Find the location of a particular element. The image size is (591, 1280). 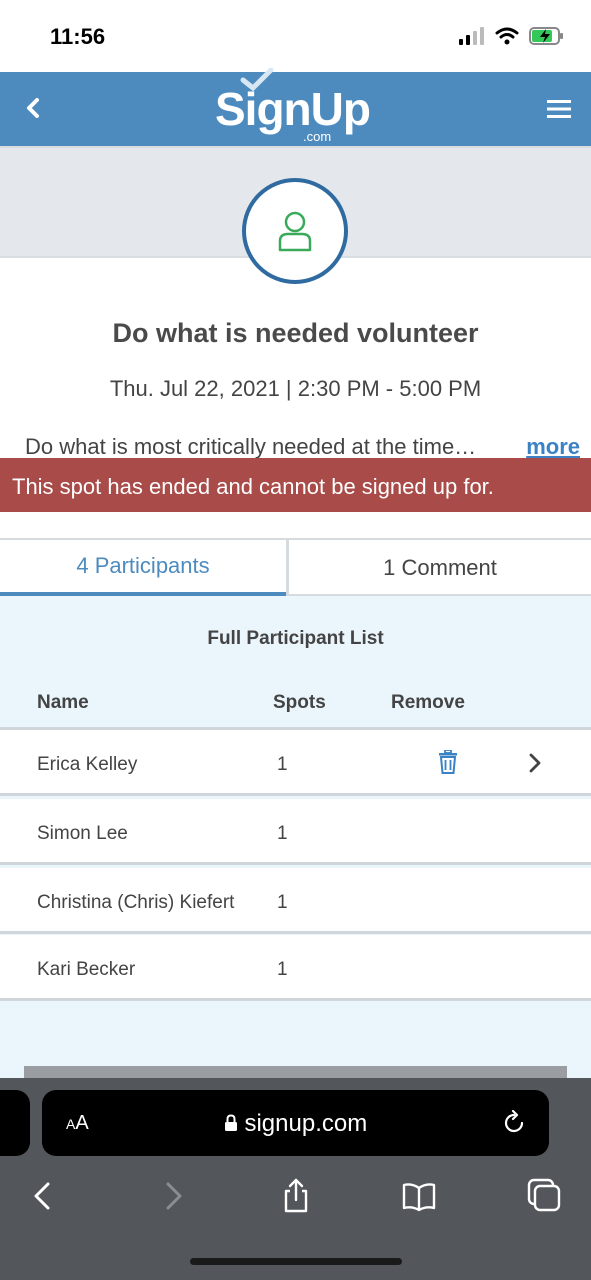

status-time: 11:56 is located at coordinates (78, 36).